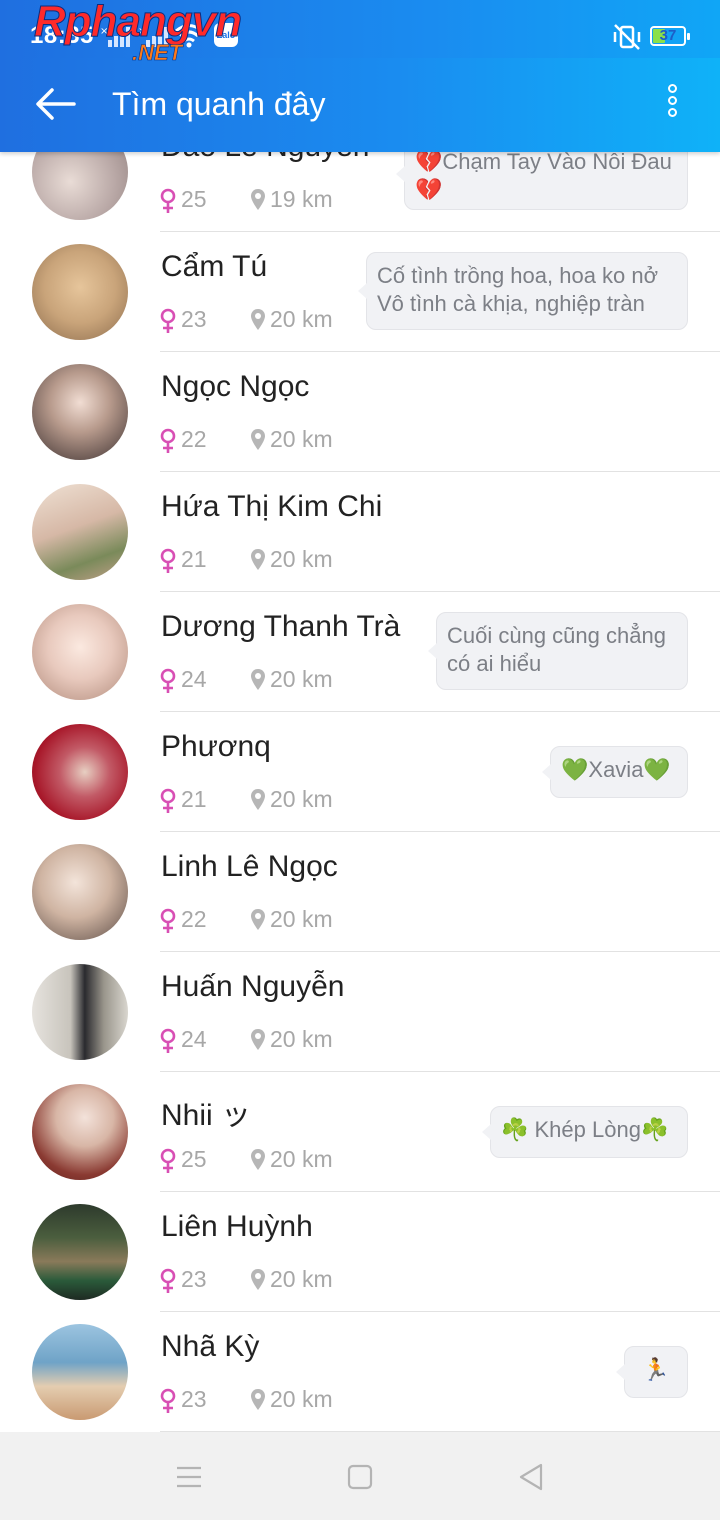 The image size is (720, 1520). What do you see at coordinates (189, 1477) in the screenshot?
I see `menu-icon` at bounding box center [189, 1477].